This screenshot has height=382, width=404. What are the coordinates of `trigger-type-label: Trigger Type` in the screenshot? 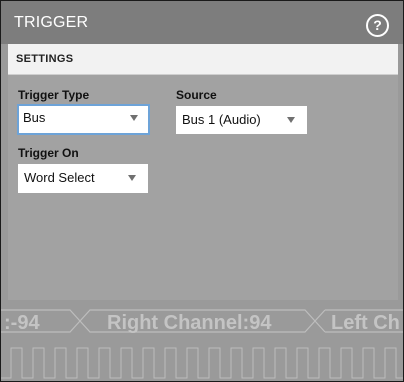 It's located at (54, 95).